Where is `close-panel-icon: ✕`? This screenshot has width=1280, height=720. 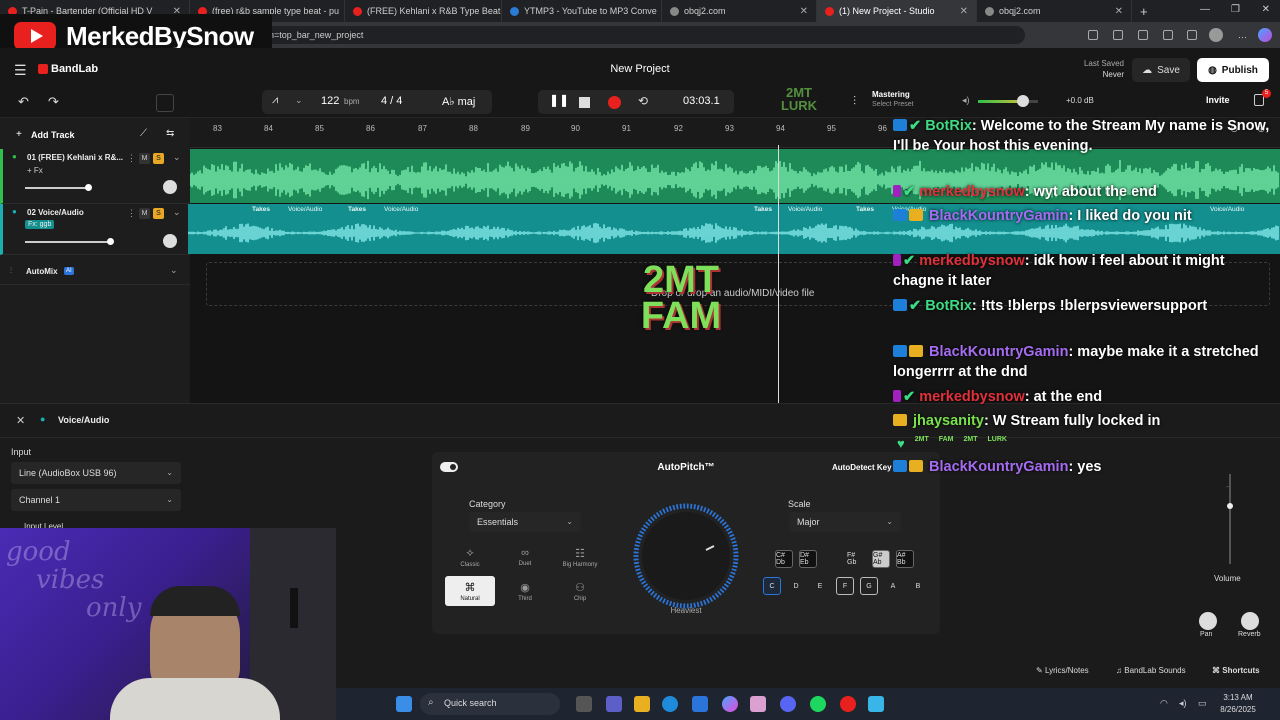
close-panel-icon: ✕ is located at coordinates (20, 420).